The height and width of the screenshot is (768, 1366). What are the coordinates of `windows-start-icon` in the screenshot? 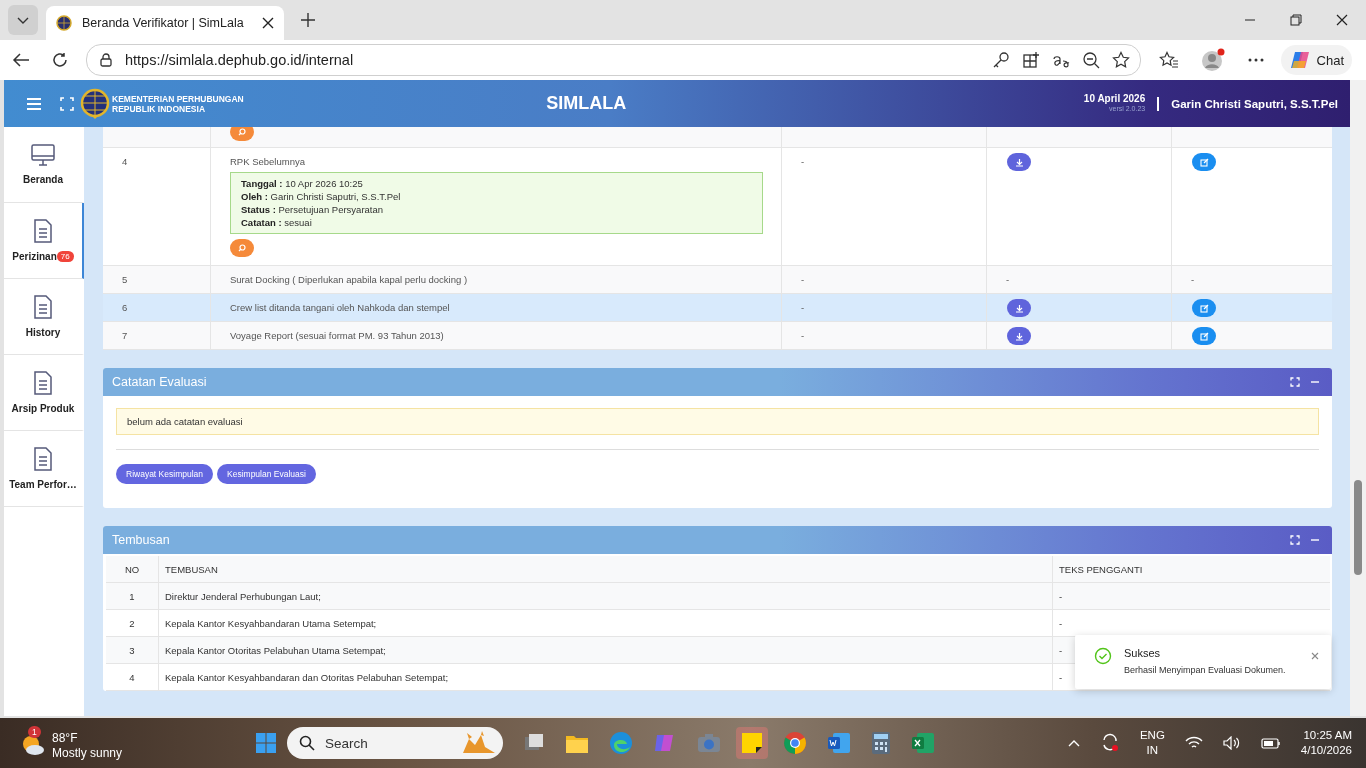 It's located at (265, 743).